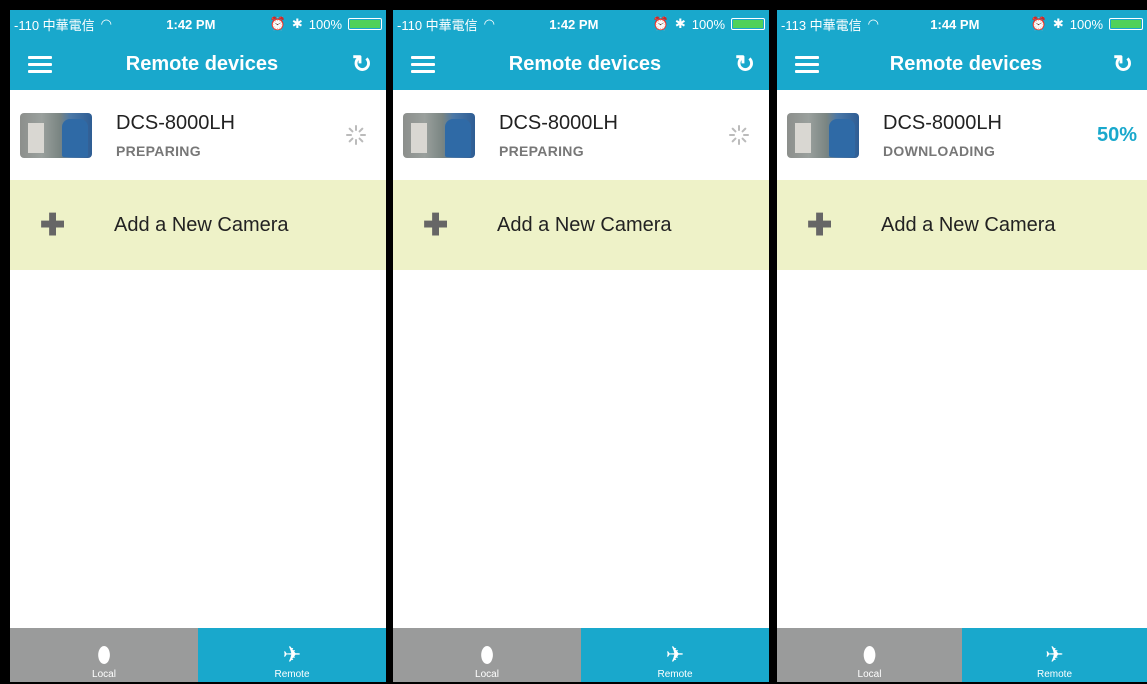 The image size is (1147, 684). What do you see at coordinates (939, 150) in the screenshot?
I see `device-status: DOWNLOADING` at bounding box center [939, 150].